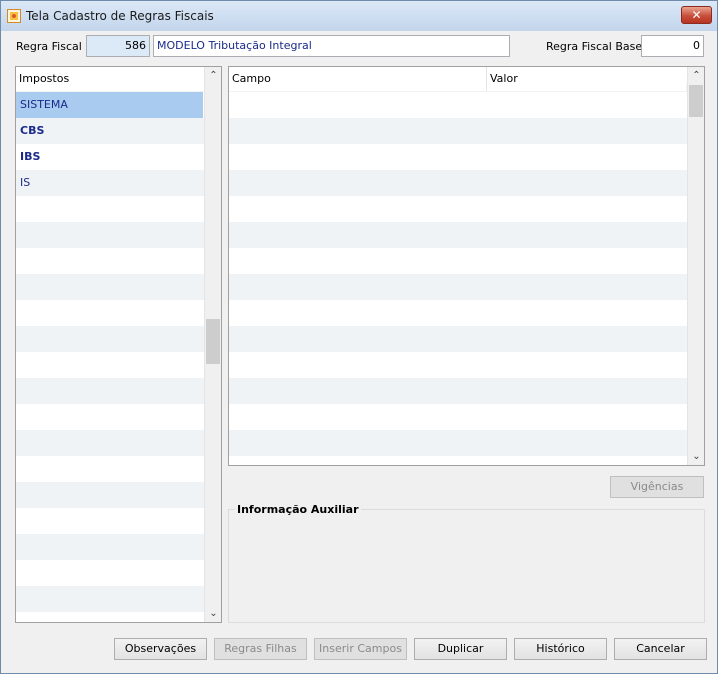  Describe the element at coordinates (109, 105) in the screenshot. I see `list-item-sistema: SISTEMA` at that location.